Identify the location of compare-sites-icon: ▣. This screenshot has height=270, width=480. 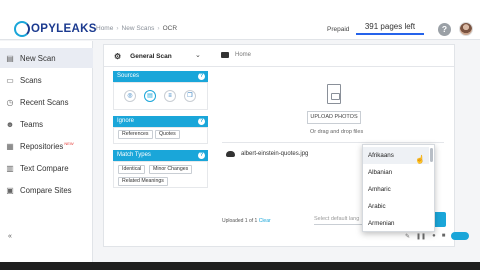
(10, 190).